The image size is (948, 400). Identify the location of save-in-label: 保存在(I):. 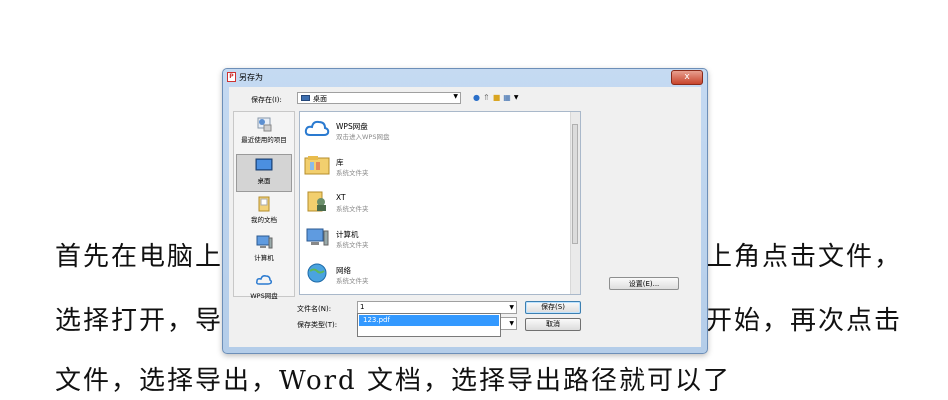
(266, 100).